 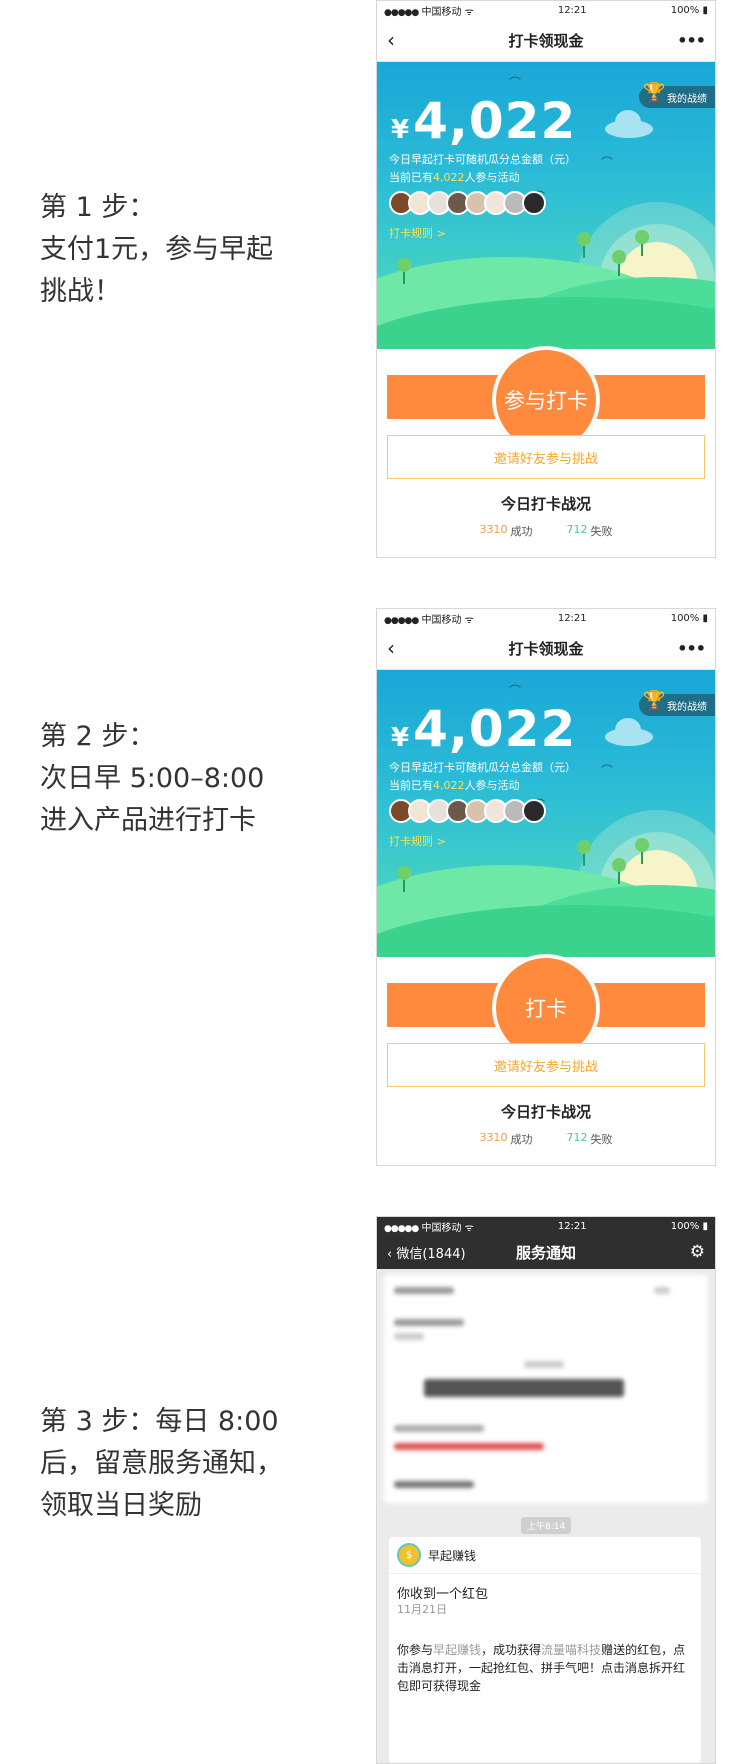 I want to click on back-button: ‹ 微信(1844), so click(x=427, y=1252).